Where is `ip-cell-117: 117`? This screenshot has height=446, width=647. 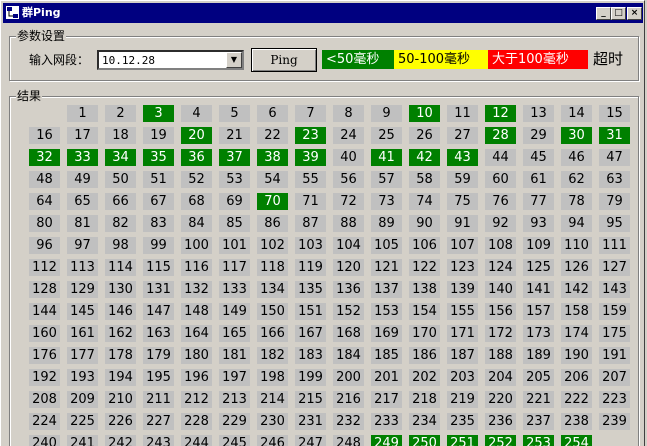
ip-cell-117: 117 is located at coordinates (234, 267).